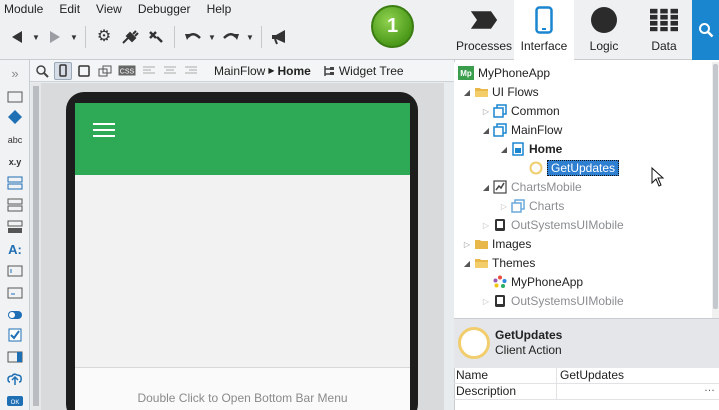 The width and height of the screenshot is (719, 410). Describe the element at coordinates (547, 206) in the screenshot. I see `tree-label: Charts` at that location.